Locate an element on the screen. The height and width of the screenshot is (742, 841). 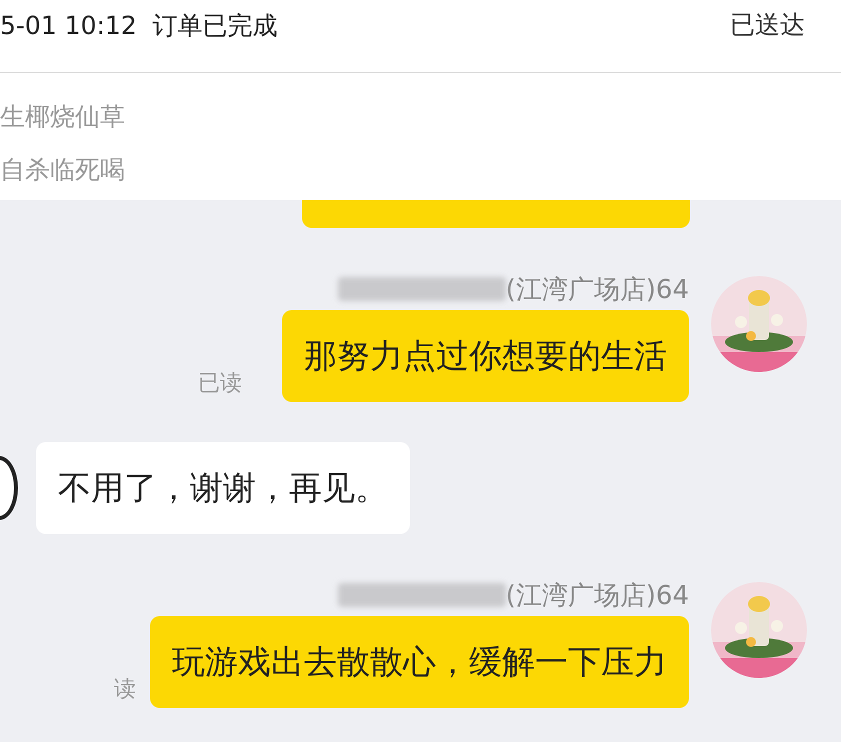
order-item: 生椰烧仙草 is located at coordinates (63, 117).